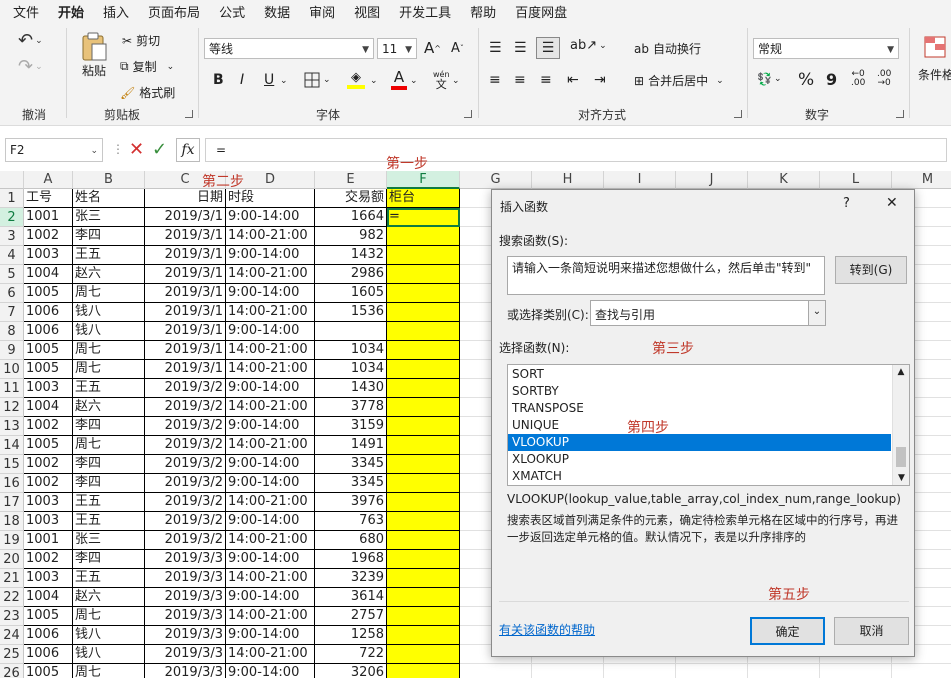 Image resolution: width=951 pixels, height=678 pixels. What do you see at coordinates (12, 559) in the screenshot?
I see `row-header: 20` at bounding box center [12, 559].